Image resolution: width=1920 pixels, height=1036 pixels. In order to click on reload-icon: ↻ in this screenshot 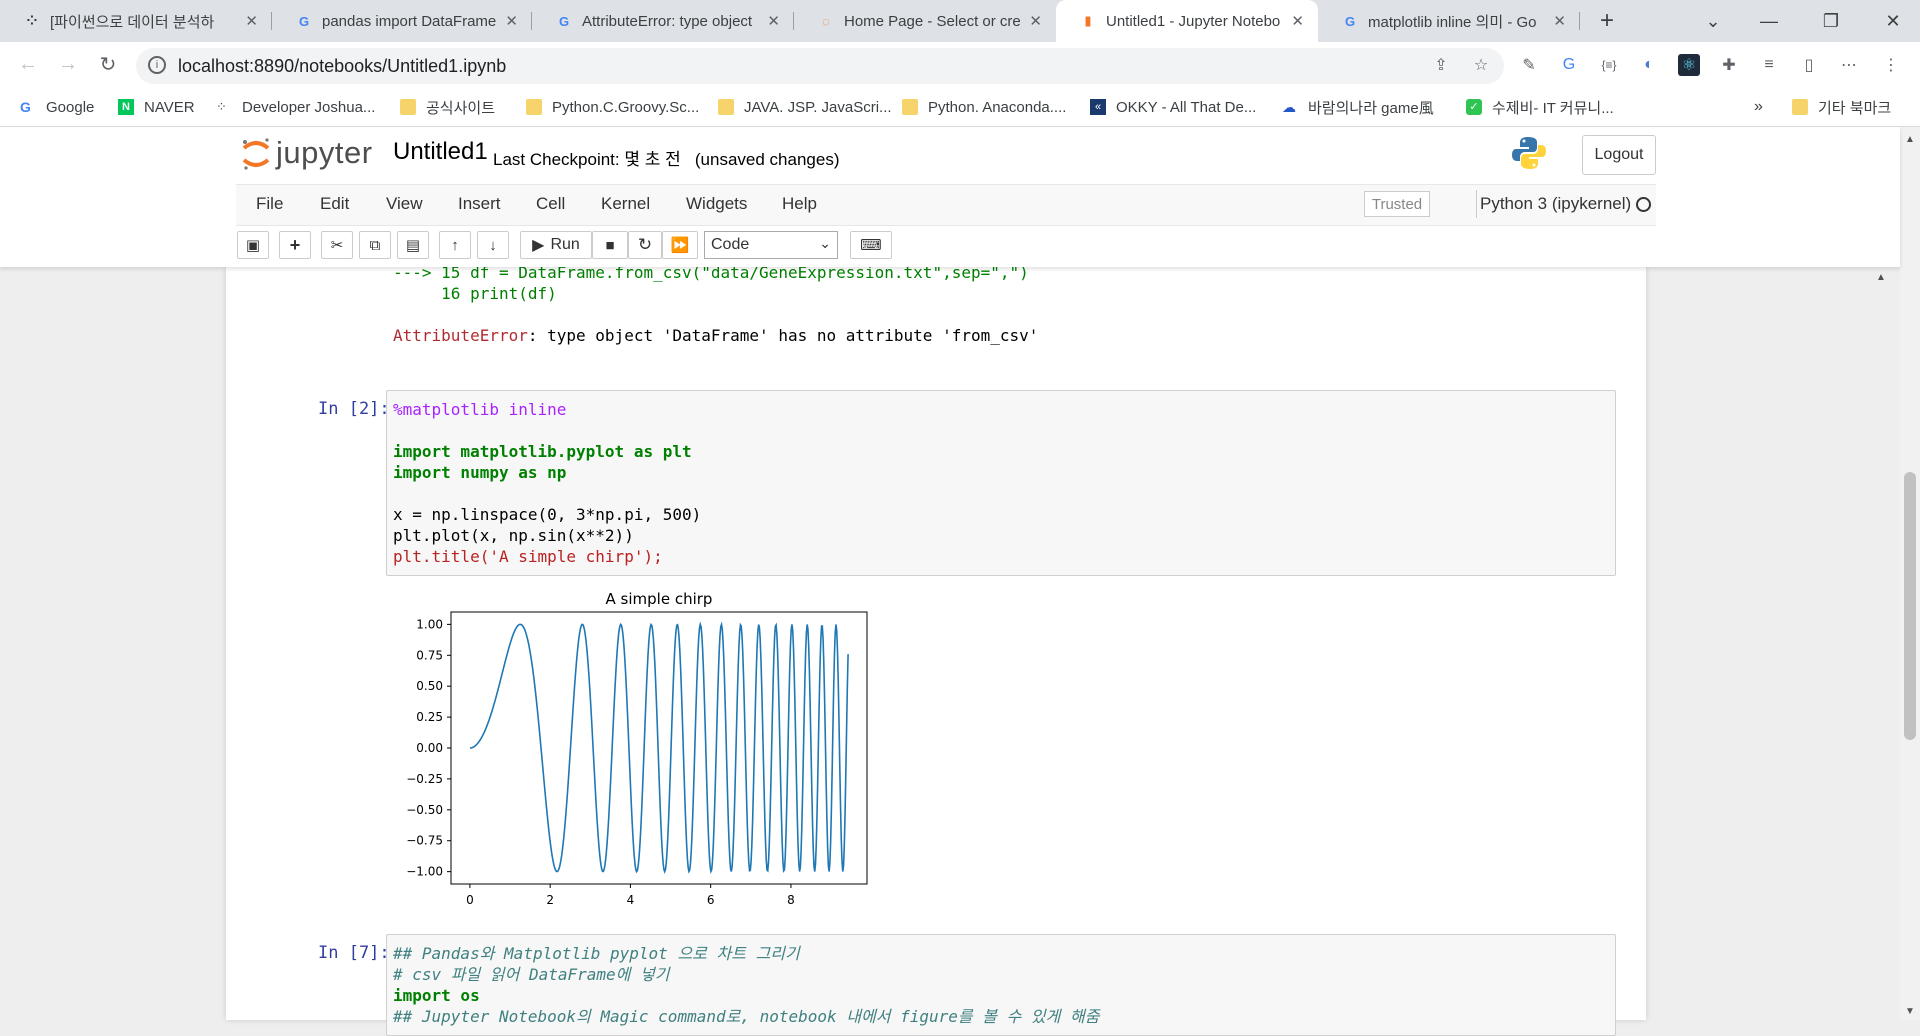, I will do `click(108, 64)`.